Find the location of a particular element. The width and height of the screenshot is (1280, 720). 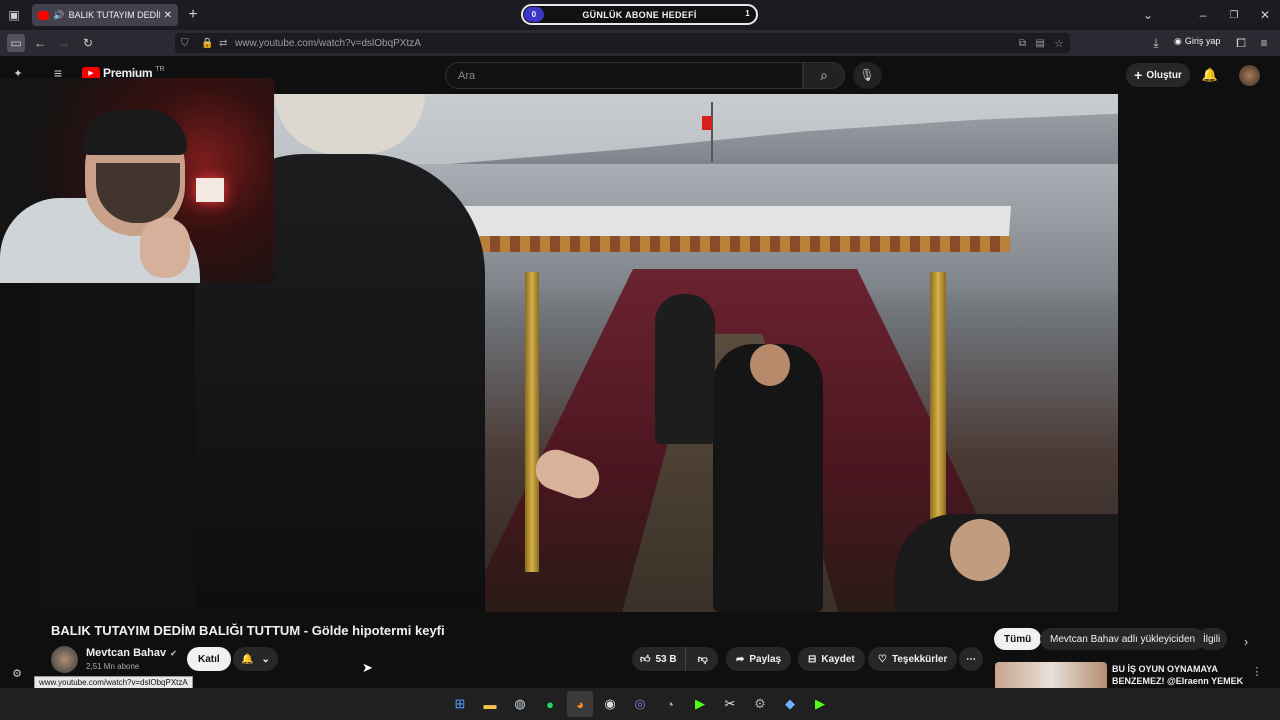

reload-icon: ↻ is located at coordinates (88, 43).